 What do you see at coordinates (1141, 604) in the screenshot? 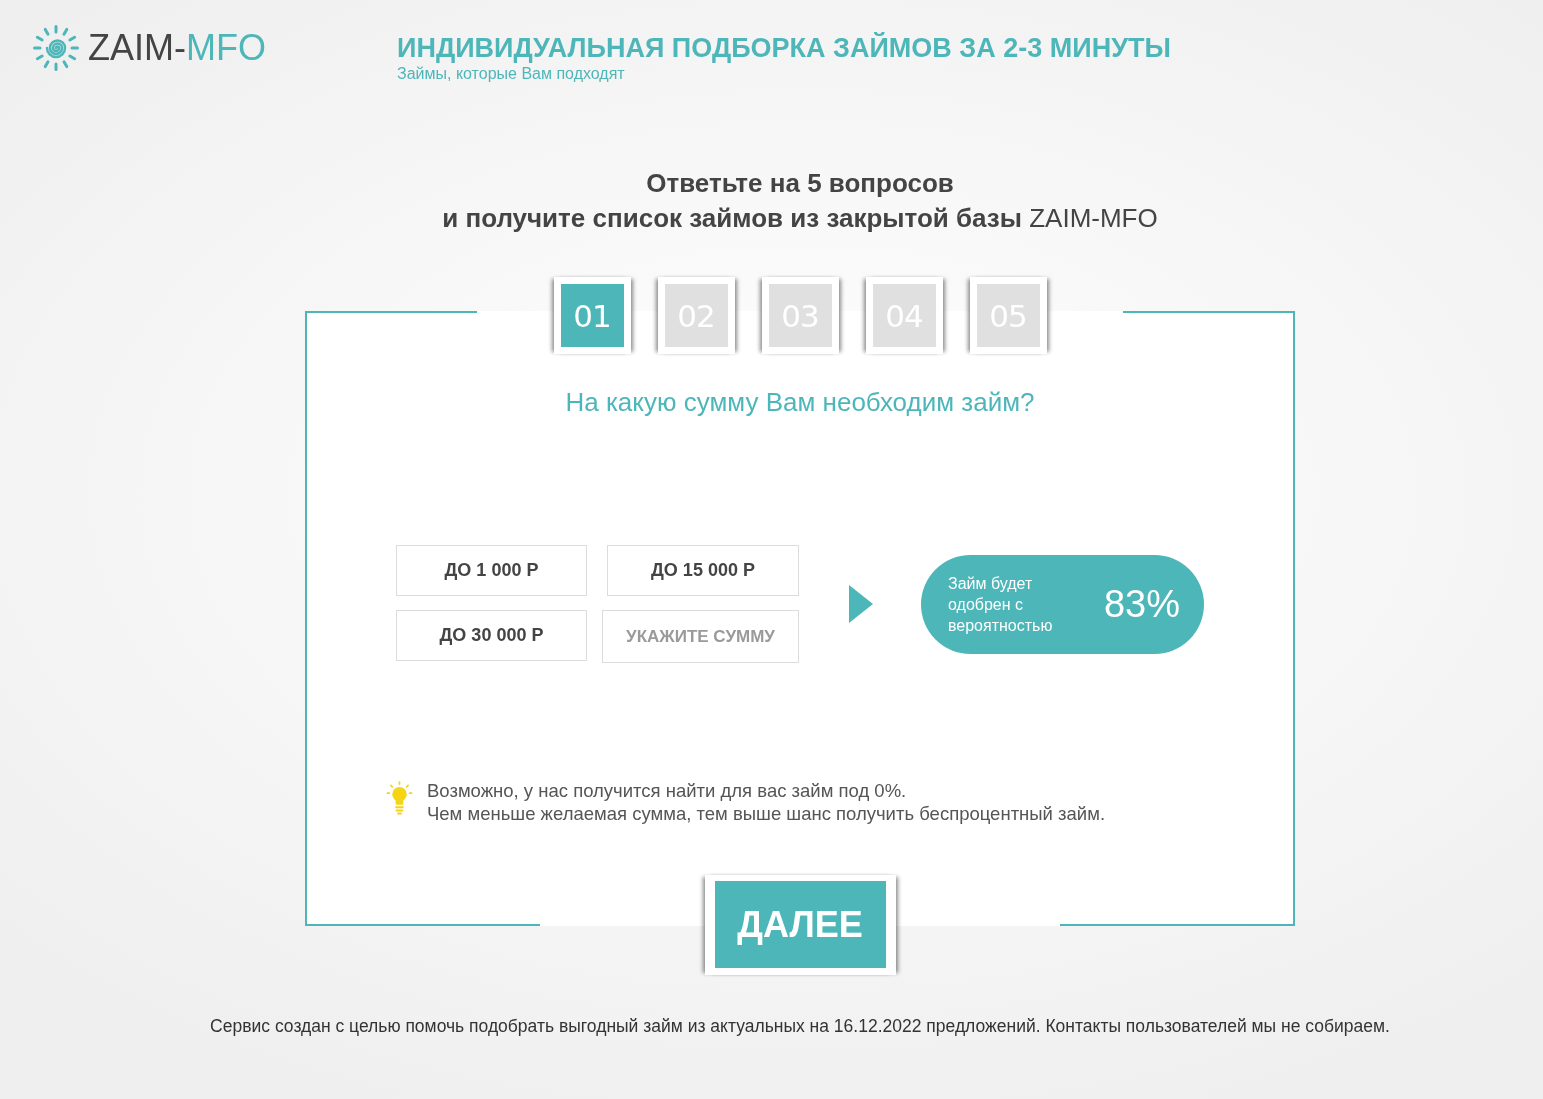
I see `approval-percent: 83%` at bounding box center [1141, 604].